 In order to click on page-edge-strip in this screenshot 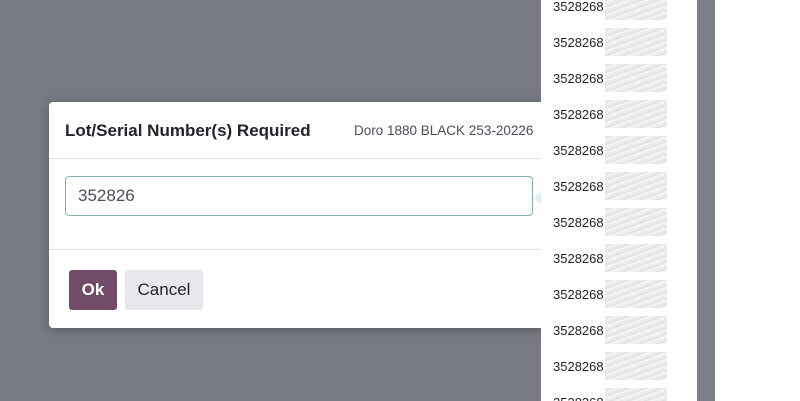, I will do `click(706, 200)`.